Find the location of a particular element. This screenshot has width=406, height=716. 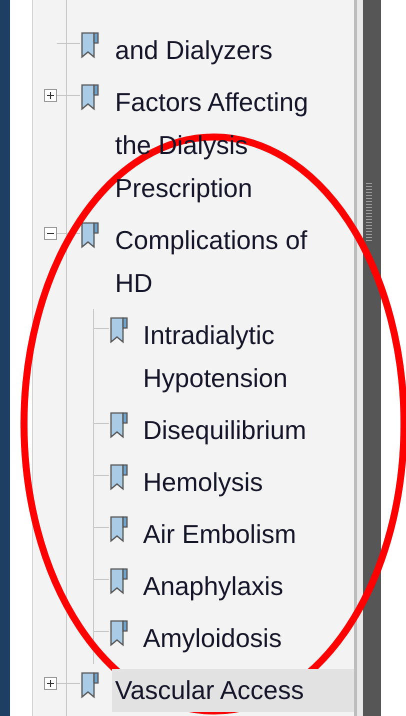

bookmark-label: Vascular Access is located at coordinates (233, 690).